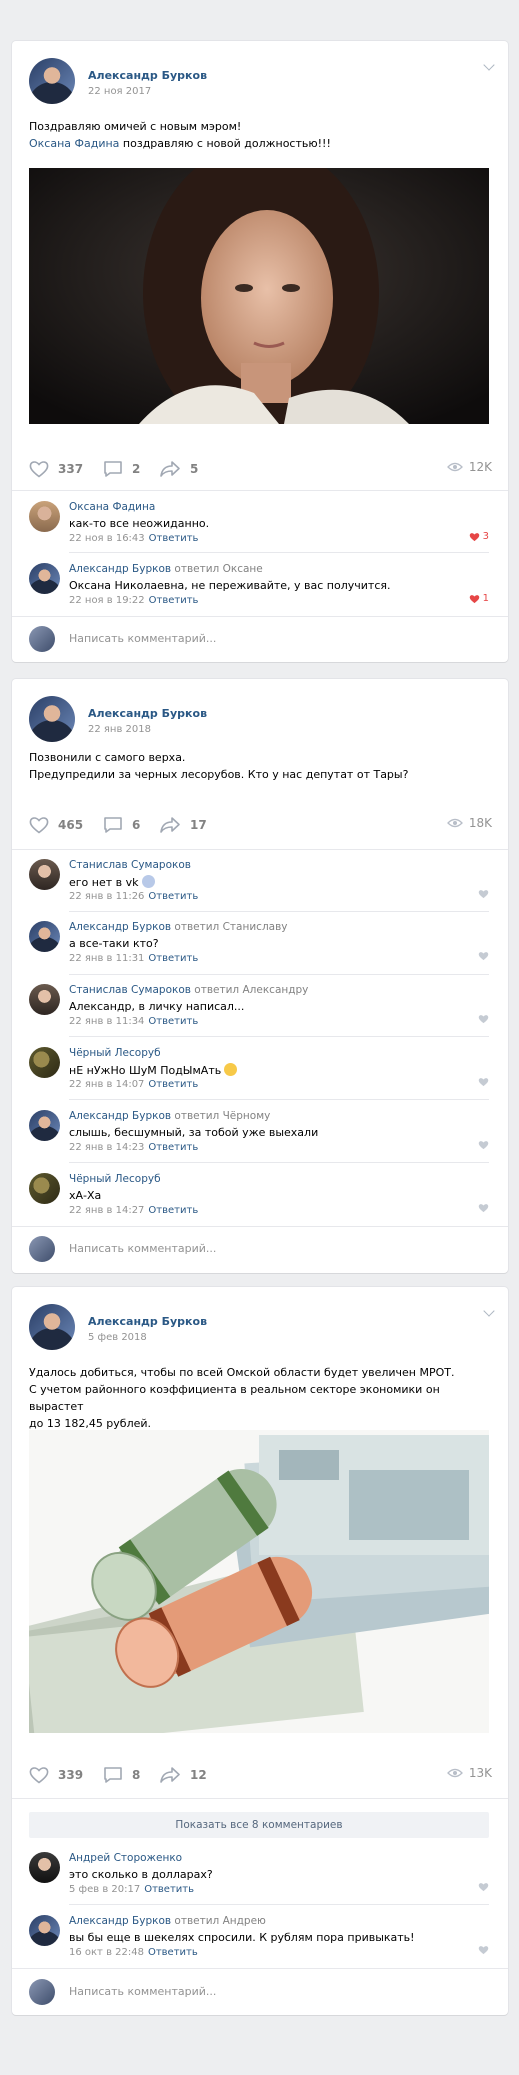 The width and height of the screenshot is (519, 2075). I want to click on comment-icon, so click(113, 825).